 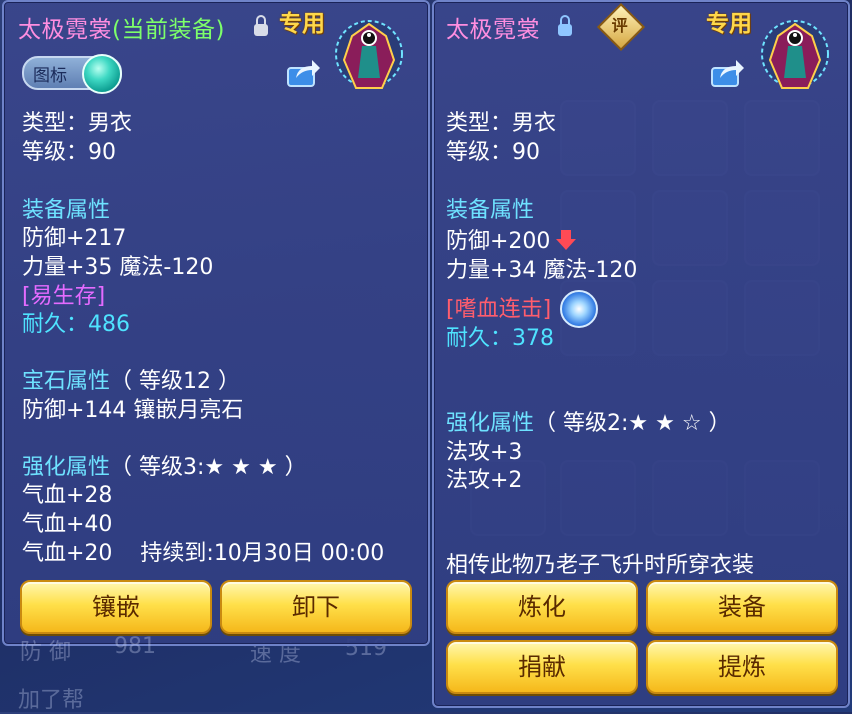 I want to click on gem-level: （ 等级12 ）, so click(x=175, y=381).